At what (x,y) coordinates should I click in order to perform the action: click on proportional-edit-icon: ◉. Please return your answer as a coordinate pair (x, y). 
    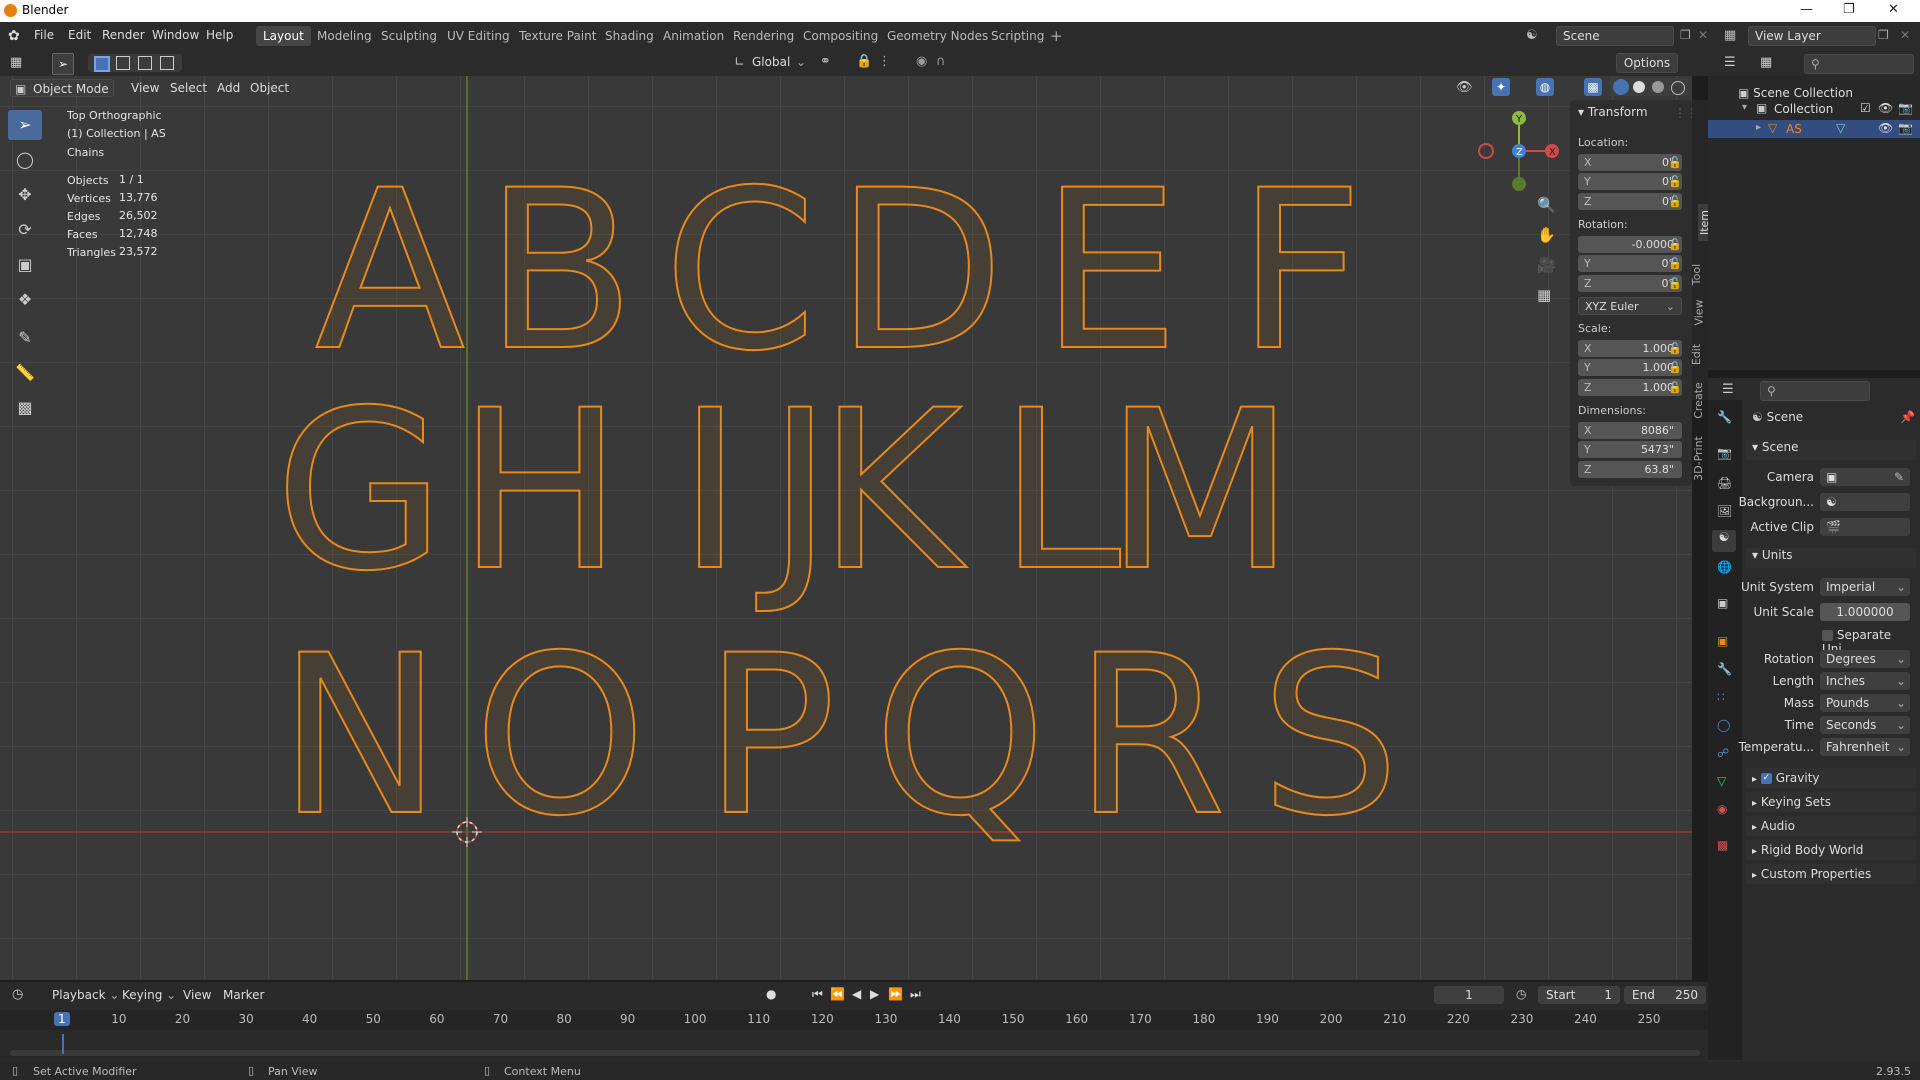
    Looking at the image, I should click on (921, 61).